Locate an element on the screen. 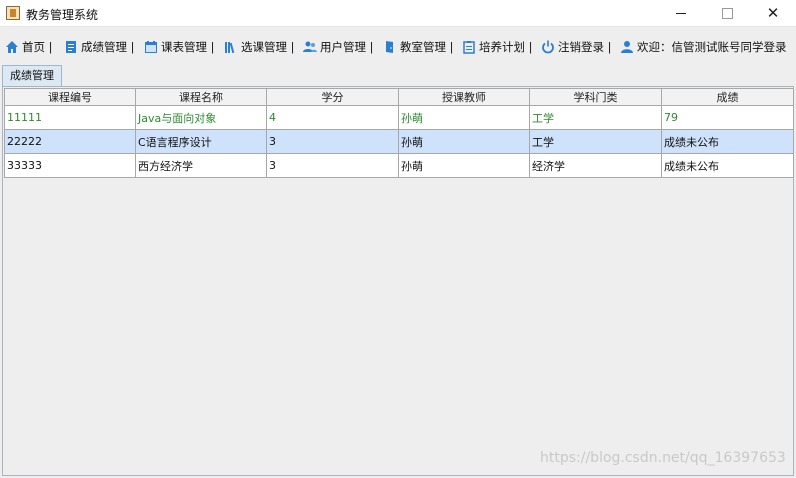  table-row: 33333 西方经济学 3 孙萌 经济学 成绩未公布 is located at coordinates (399, 165).